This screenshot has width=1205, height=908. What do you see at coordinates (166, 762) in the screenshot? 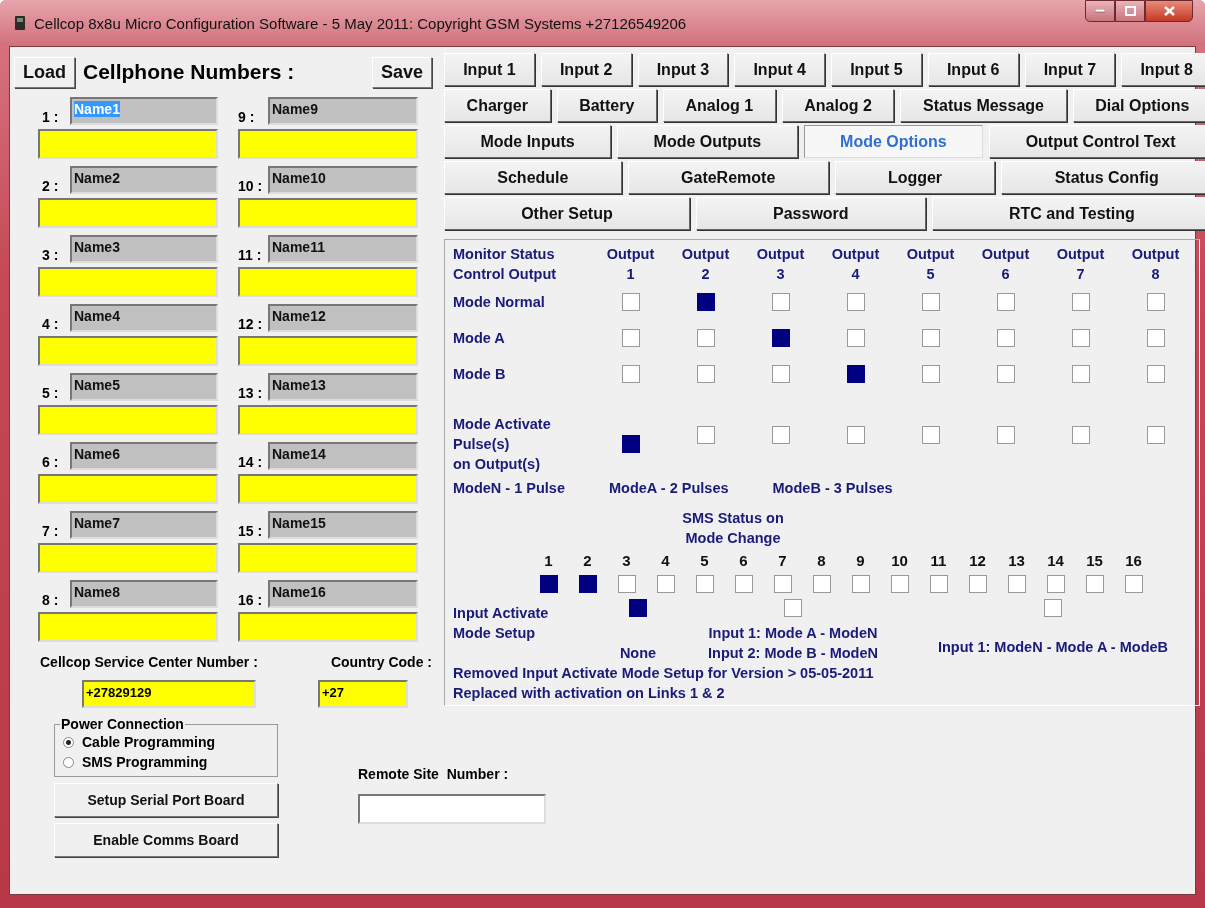
I see `radio-option: SMS Programming` at bounding box center [166, 762].